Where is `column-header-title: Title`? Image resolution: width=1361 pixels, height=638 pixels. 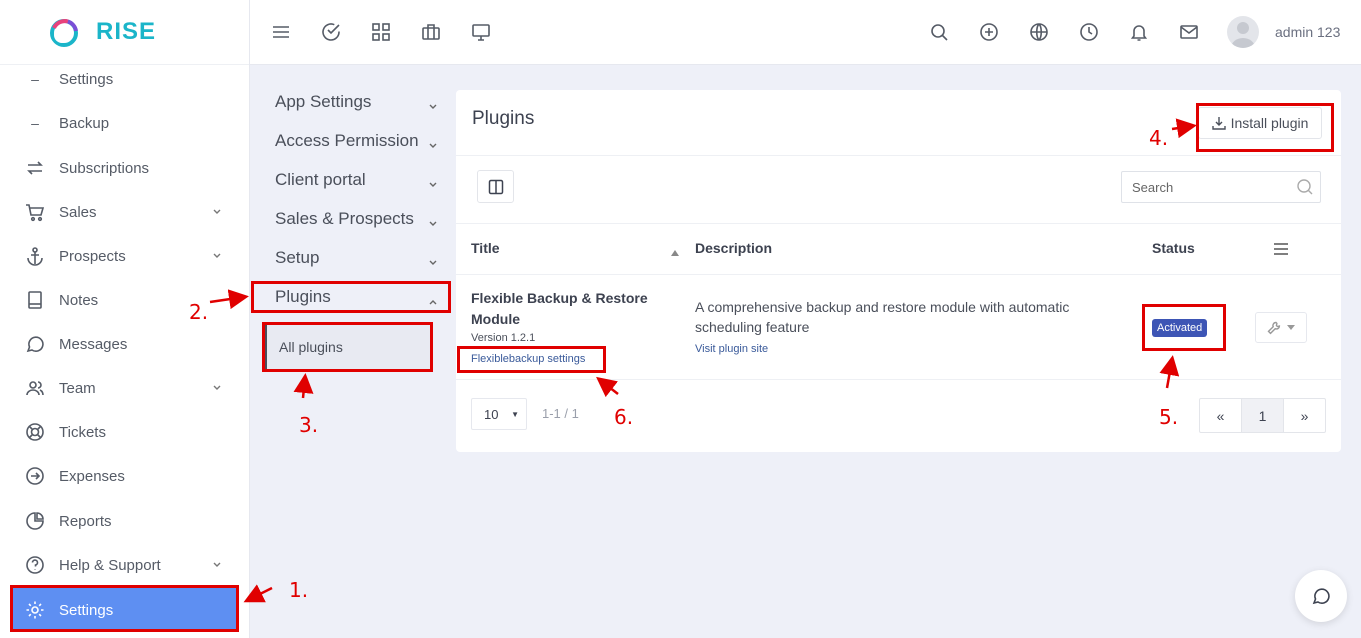
column-header-title: Title is located at coordinates (485, 248).